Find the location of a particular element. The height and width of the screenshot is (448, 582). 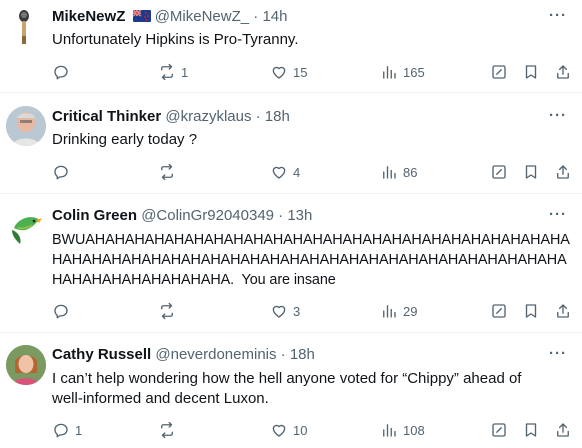

tweet-actions: 4 86 is located at coordinates (317, 172).